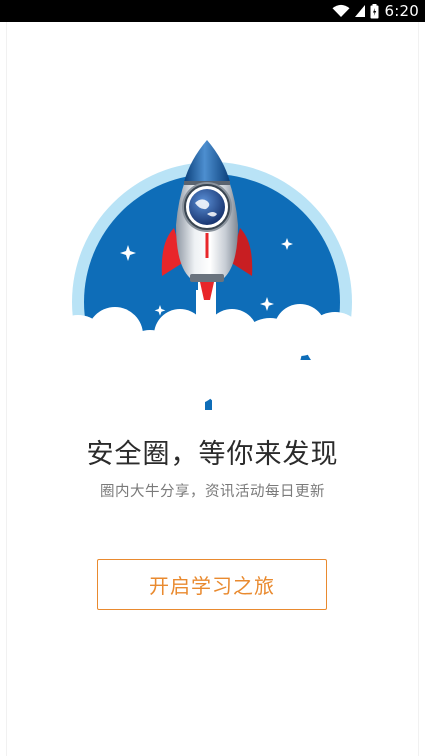 Image resolution: width=425 pixels, height=756 pixels. Describe the element at coordinates (135, 358) in the screenshot. I see `cloud-left` at that location.